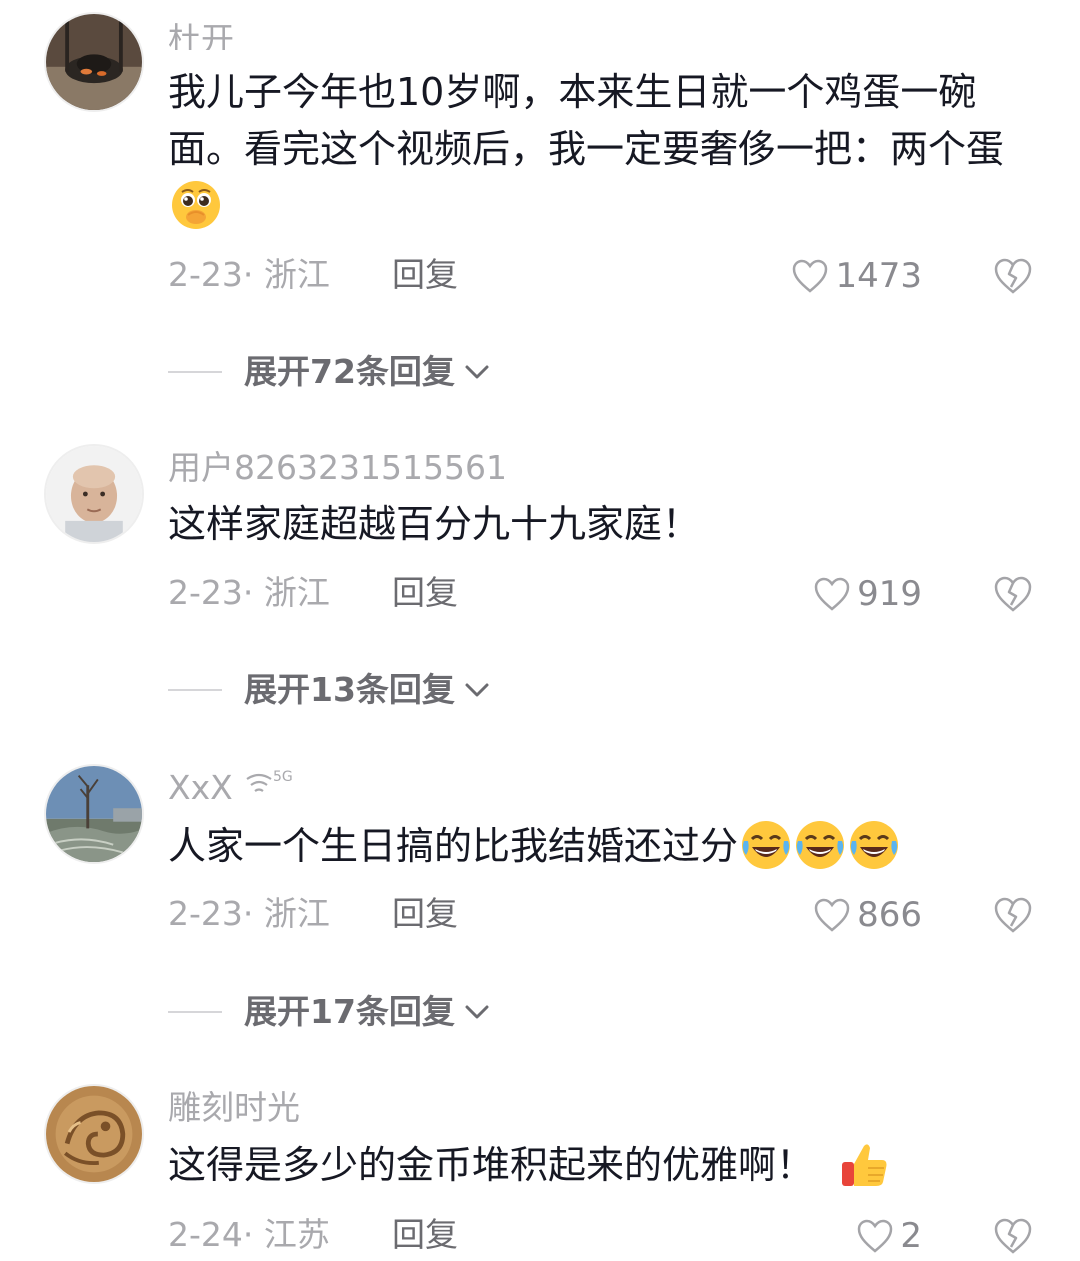 This screenshot has height=1261, width=1080. I want to click on date-location: 2-24· 江苏, so click(249, 1234).